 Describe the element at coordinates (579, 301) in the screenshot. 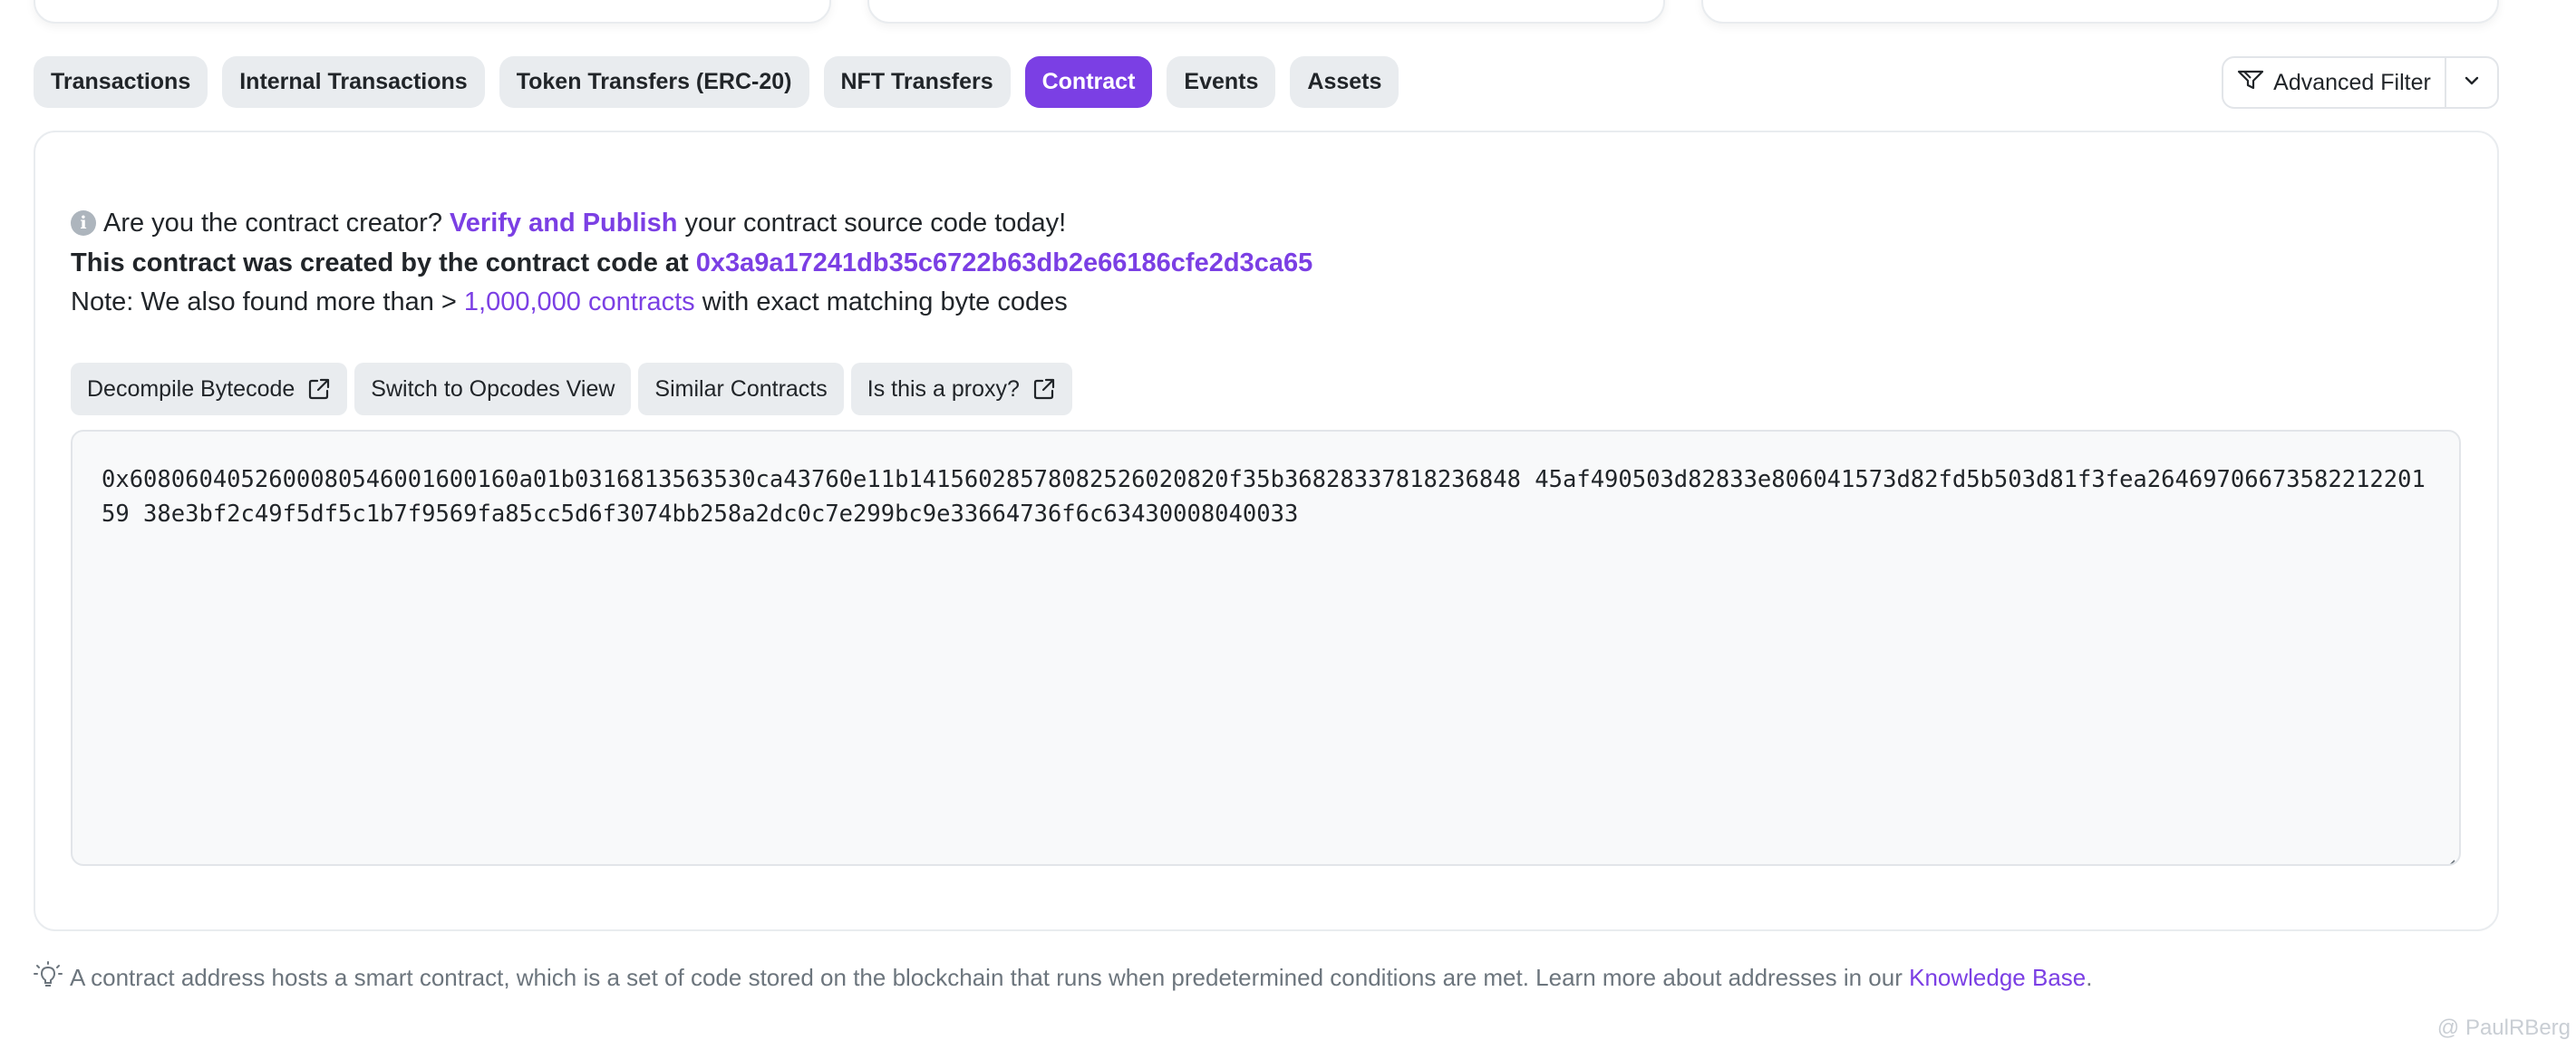

I see `matching-contracts-link: 1,000,000 contracts` at that location.